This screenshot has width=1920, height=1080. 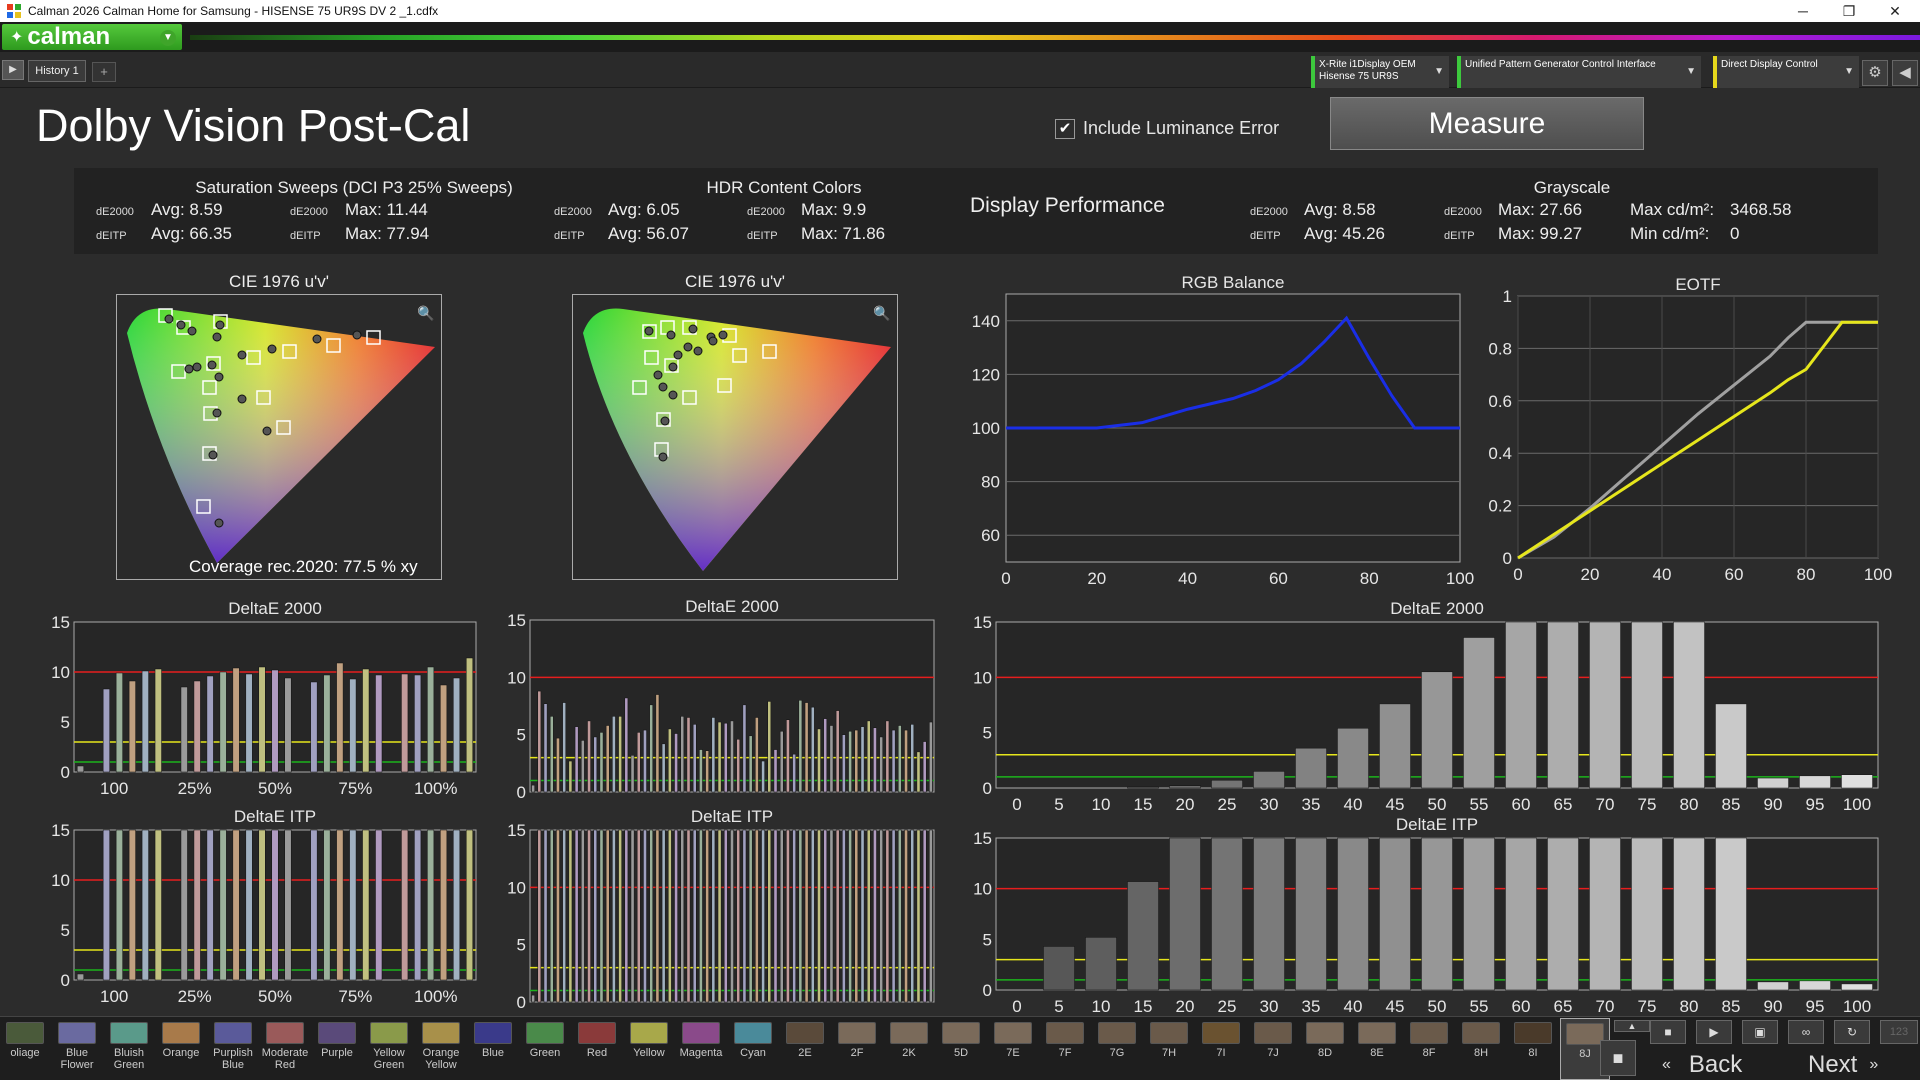 I want to click on swatch-yellow: Yellow, so click(x=649, y=1049).